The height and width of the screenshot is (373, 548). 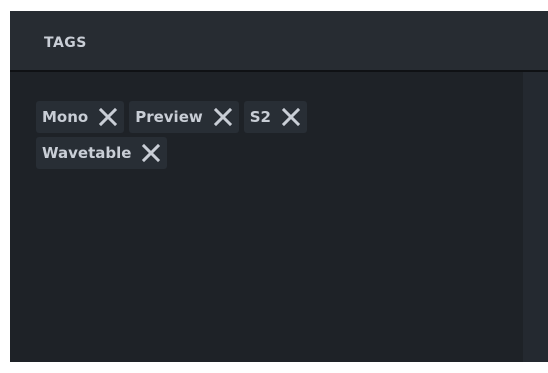 I want to click on tag-chip-mono: Mono, so click(x=80, y=117).